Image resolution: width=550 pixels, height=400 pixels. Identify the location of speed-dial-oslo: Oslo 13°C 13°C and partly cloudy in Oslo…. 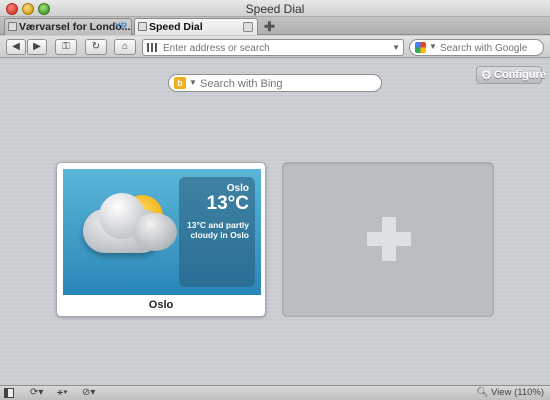
(161, 239).